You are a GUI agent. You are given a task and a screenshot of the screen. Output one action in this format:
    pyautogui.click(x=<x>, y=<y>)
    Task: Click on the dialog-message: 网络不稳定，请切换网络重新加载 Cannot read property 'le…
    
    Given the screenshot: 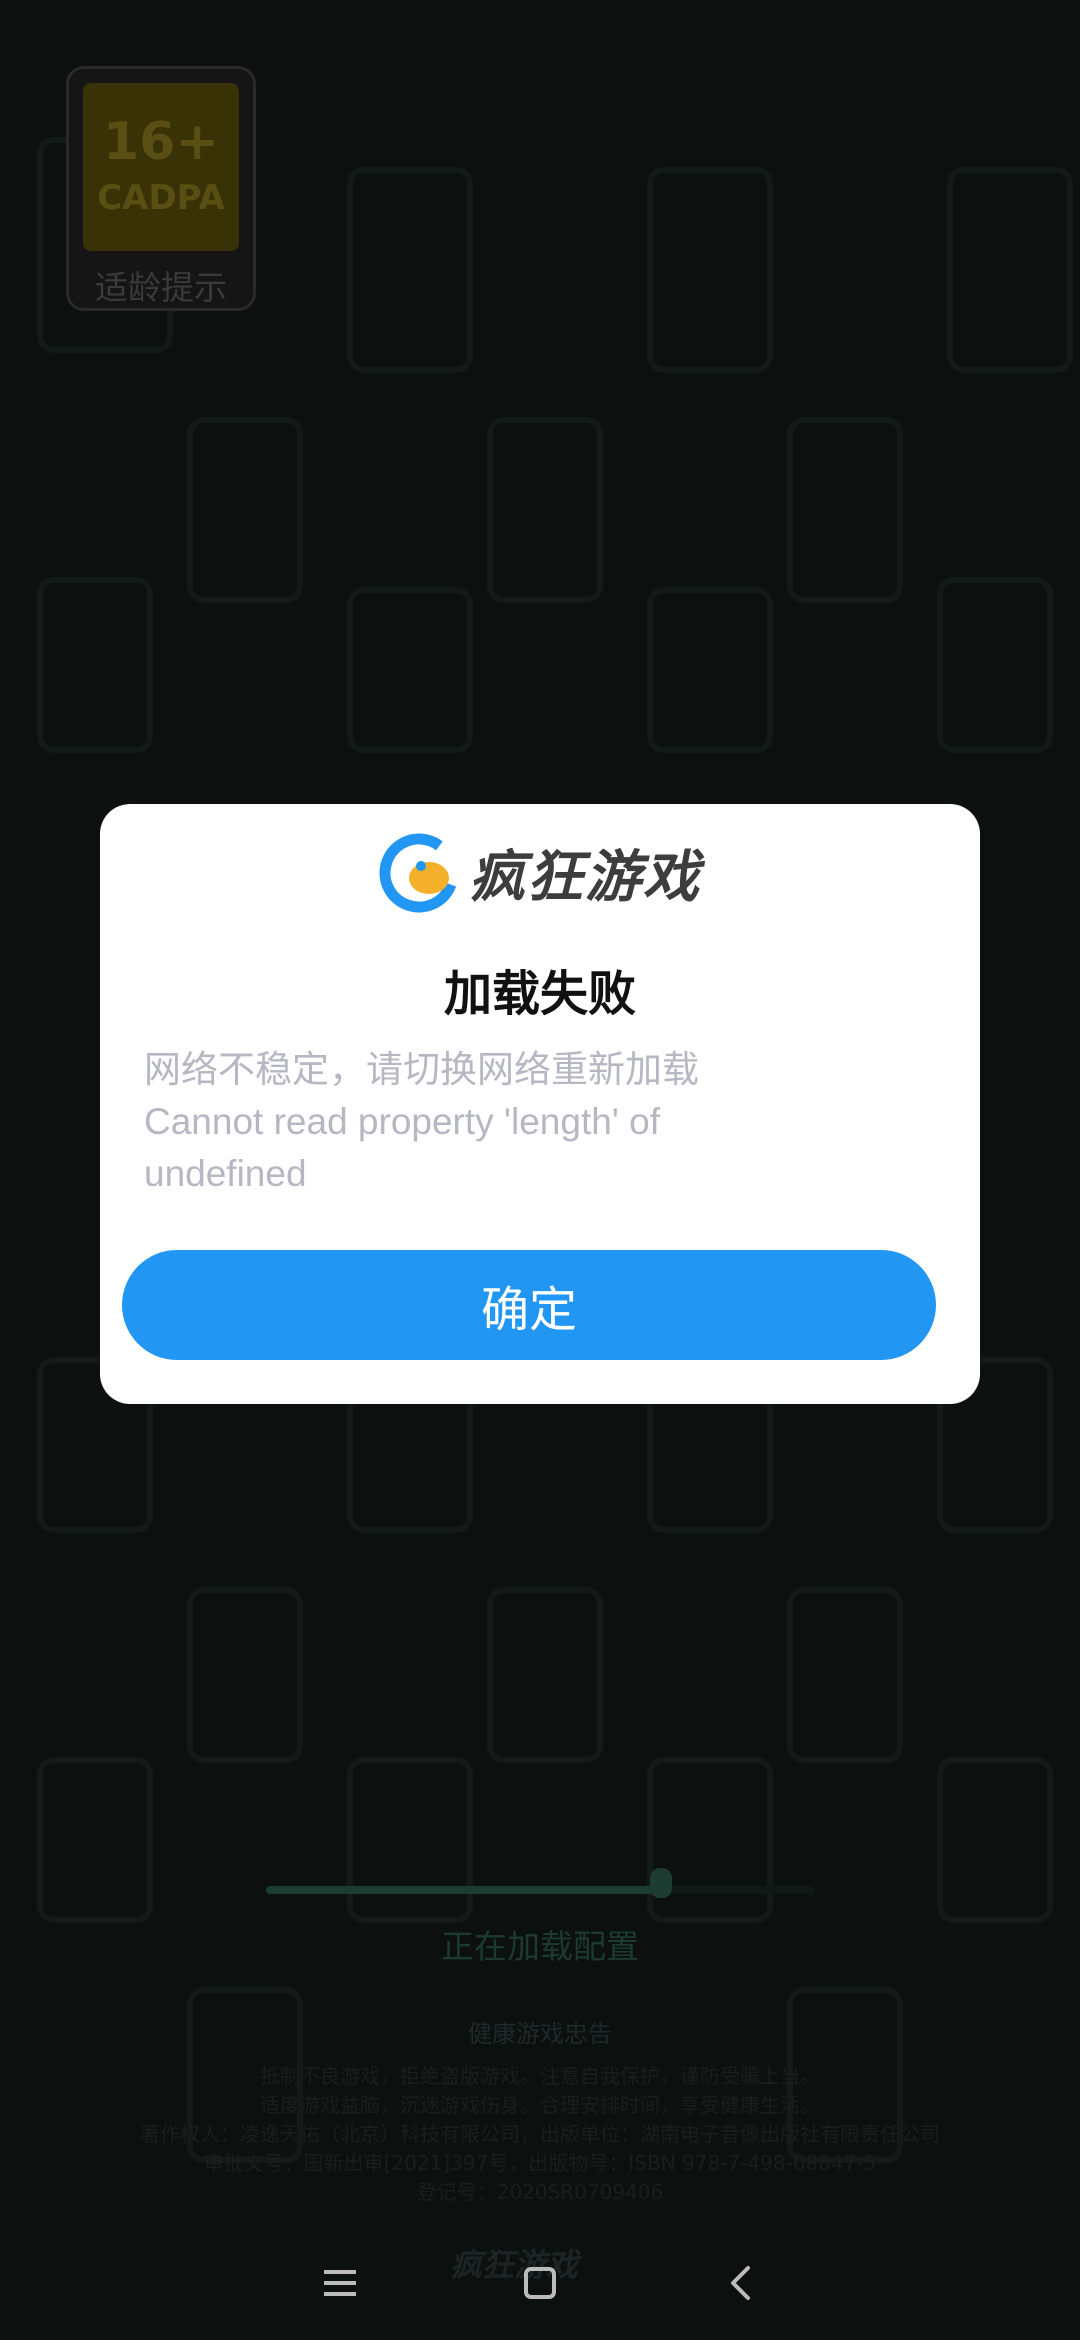 What is the action you would take?
    pyautogui.click(x=482, y=1122)
    